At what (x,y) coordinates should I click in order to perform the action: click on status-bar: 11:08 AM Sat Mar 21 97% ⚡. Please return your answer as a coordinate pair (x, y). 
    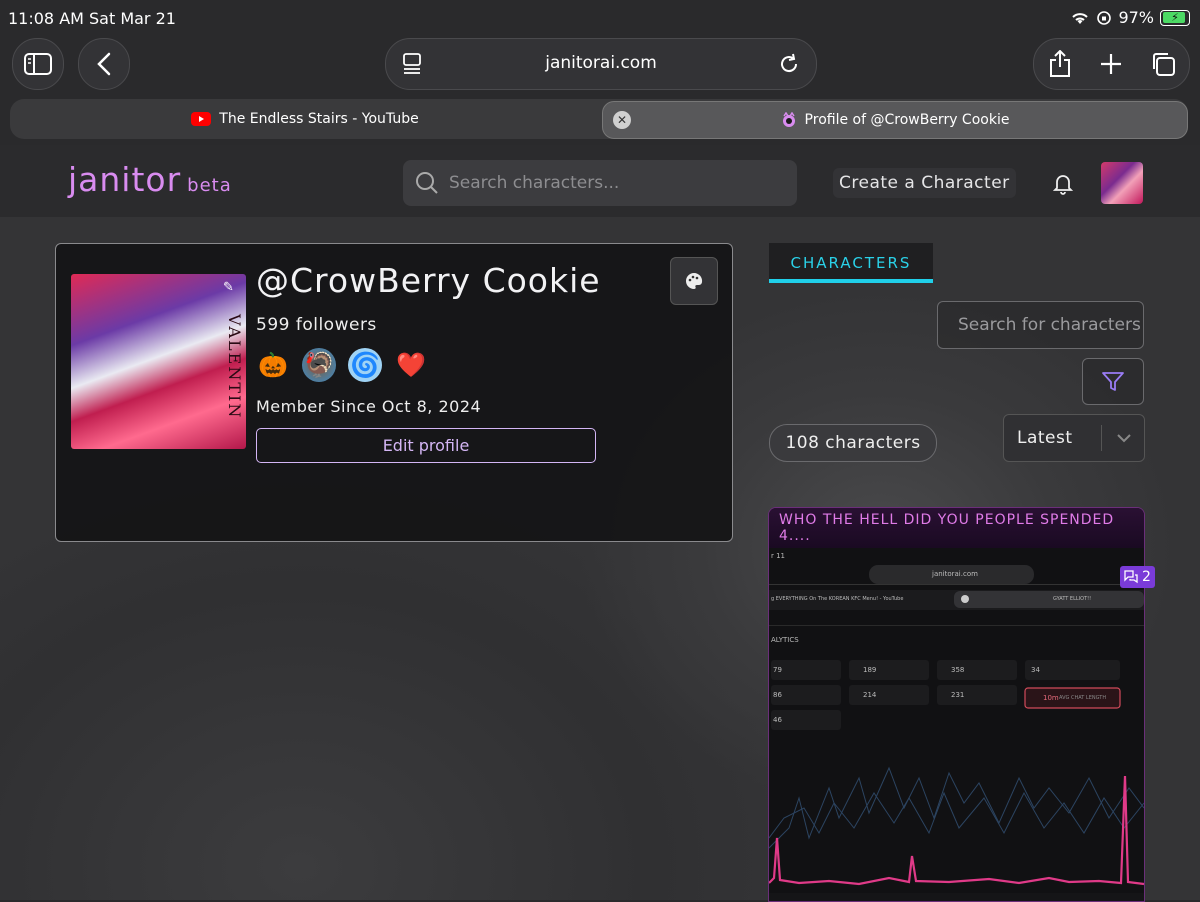
    Looking at the image, I should click on (600, 19).